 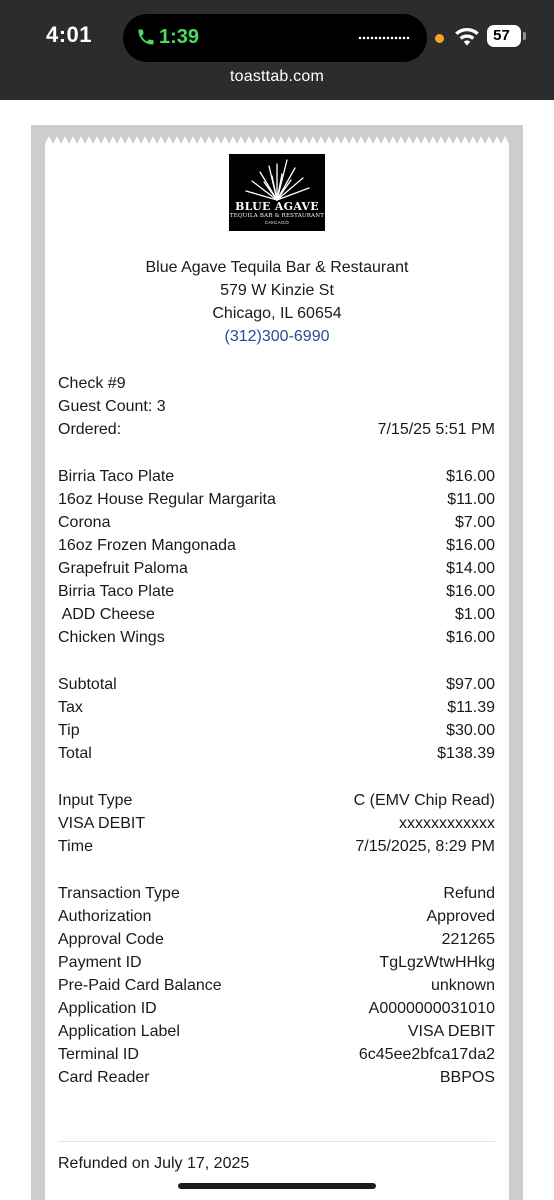 What do you see at coordinates (447, 823) in the screenshot?
I see `masked-card-number: xxxxxxxxxxxx` at bounding box center [447, 823].